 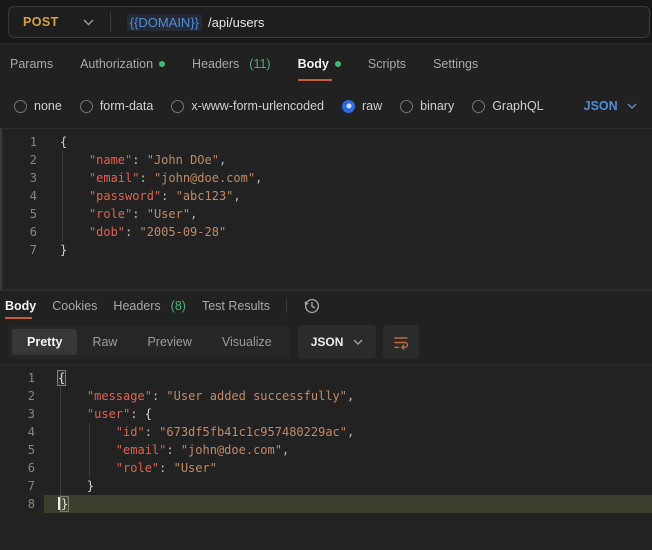 I want to click on tab-authorization: Authorization, so click(x=123, y=64).